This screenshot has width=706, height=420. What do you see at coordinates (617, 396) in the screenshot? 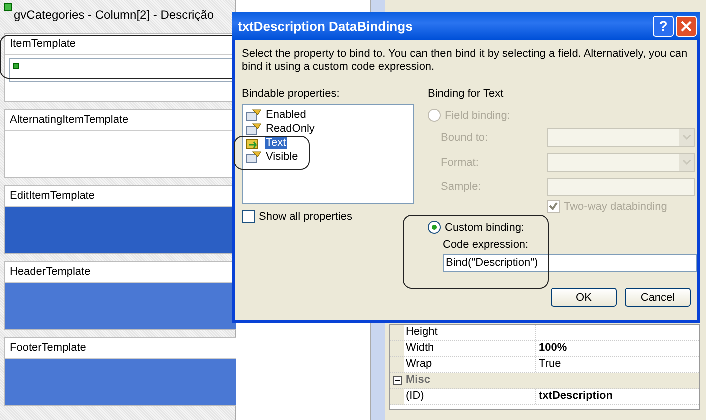
I see `property-value: txtDescription` at bounding box center [617, 396].